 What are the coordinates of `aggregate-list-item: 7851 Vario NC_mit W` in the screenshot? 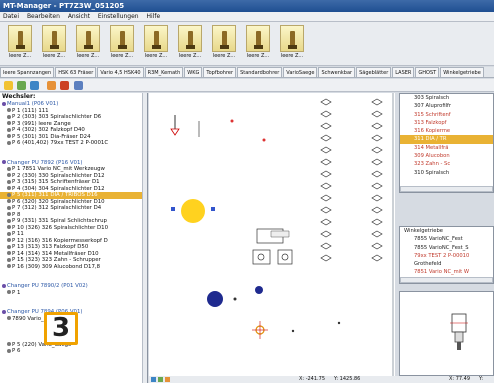 It's located at (446, 272).